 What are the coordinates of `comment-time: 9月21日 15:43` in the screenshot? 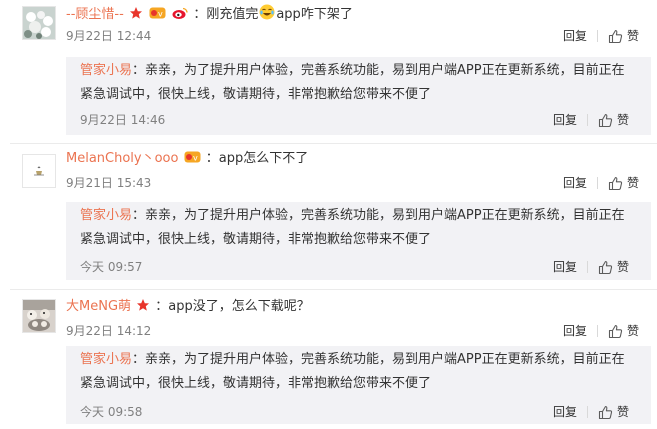 It's located at (109, 183).